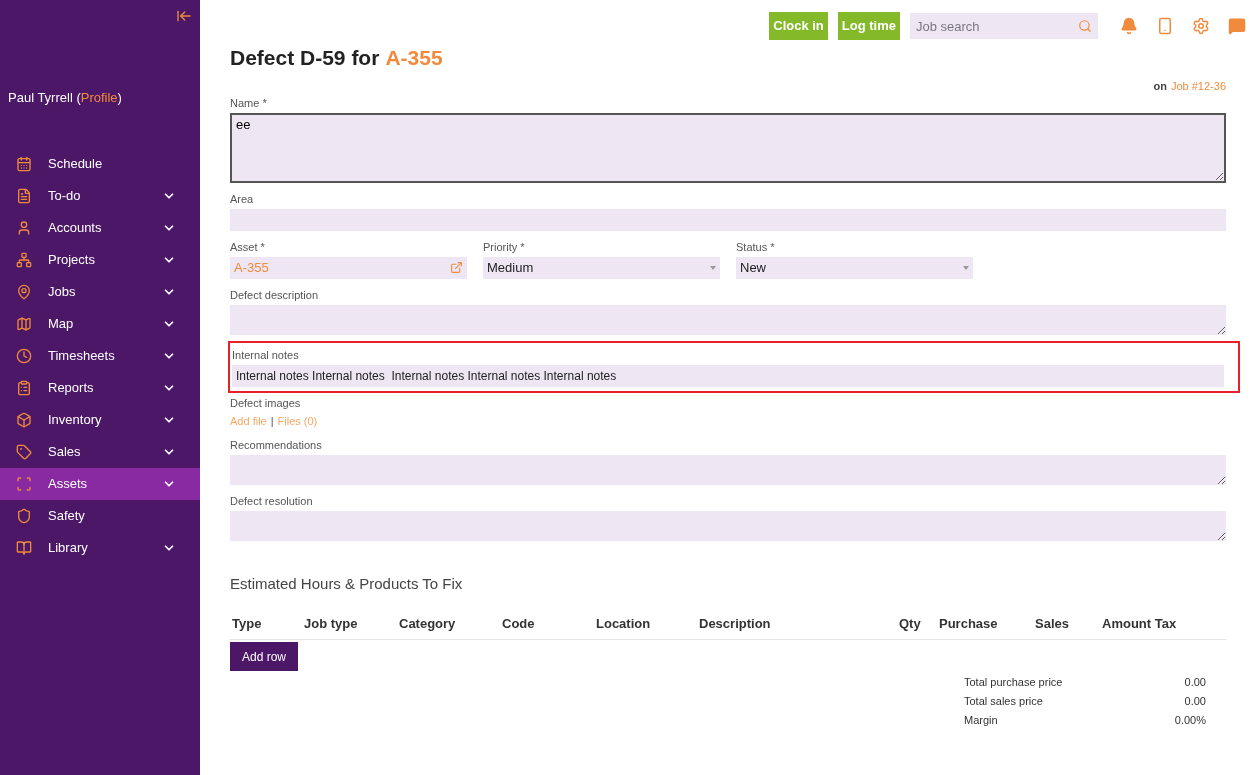 This screenshot has width=1260, height=775. What do you see at coordinates (1190, 720) in the screenshot?
I see `total-value: 0.00%` at bounding box center [1190, 720].